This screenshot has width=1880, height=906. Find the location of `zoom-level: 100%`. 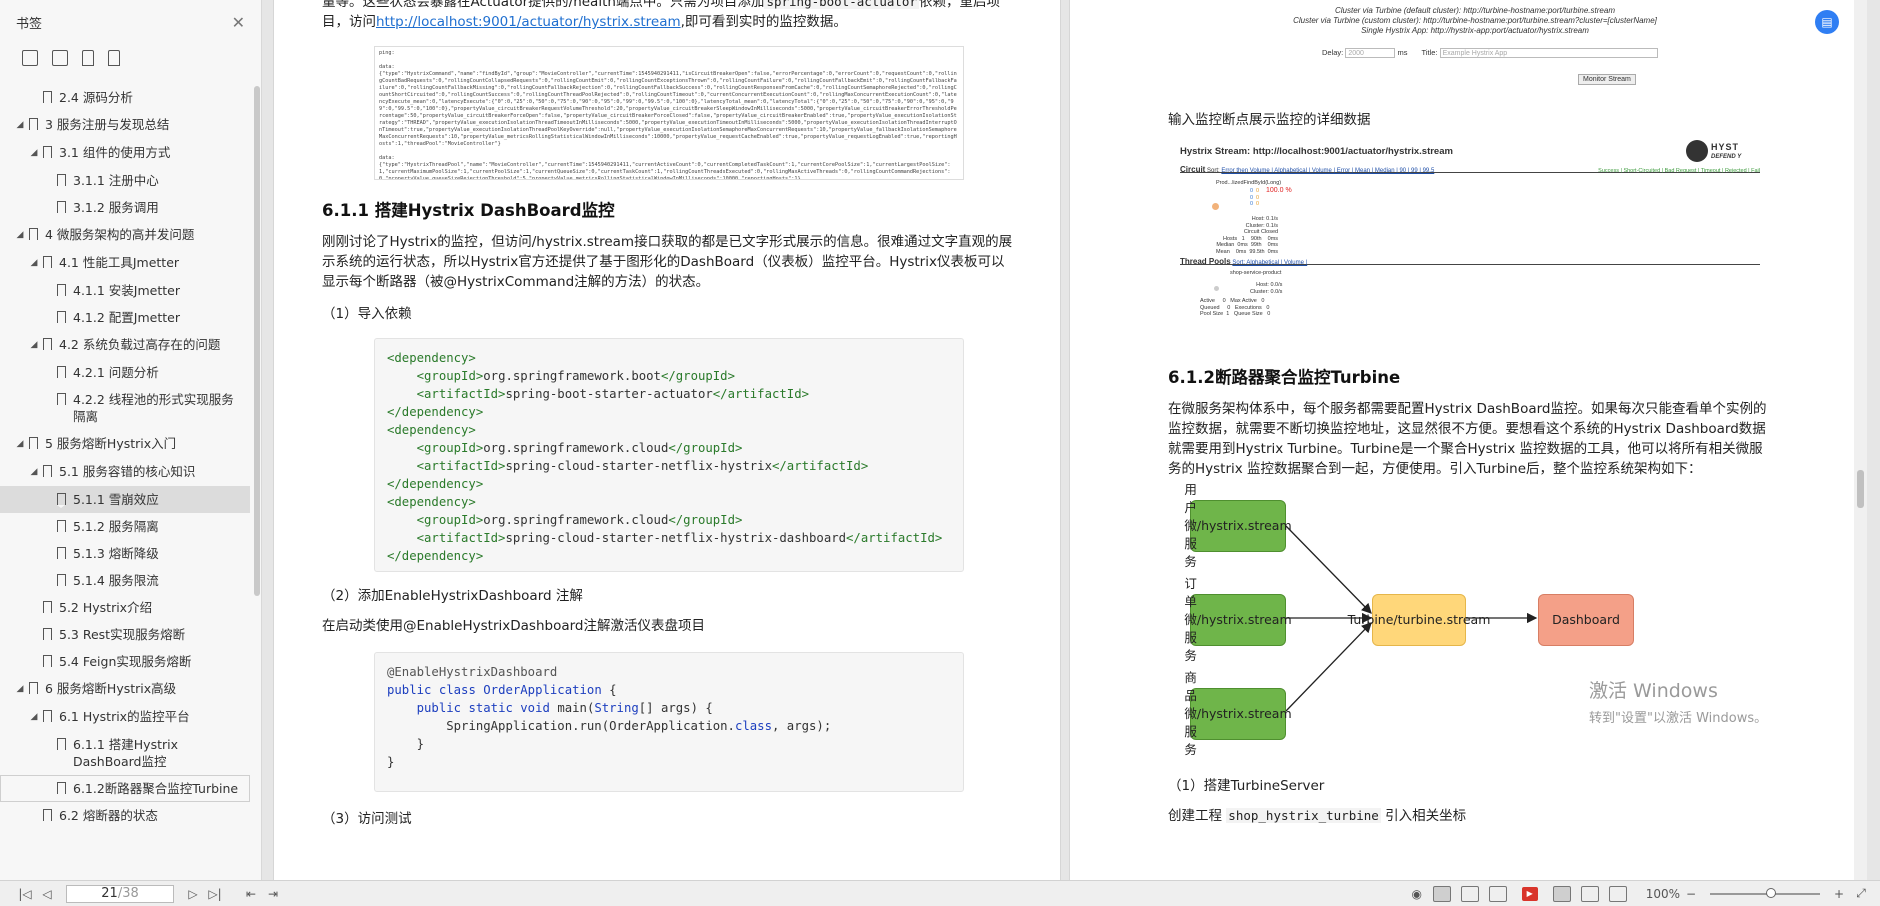

zoom-level: 100% is located at coordinates (1663, 894).